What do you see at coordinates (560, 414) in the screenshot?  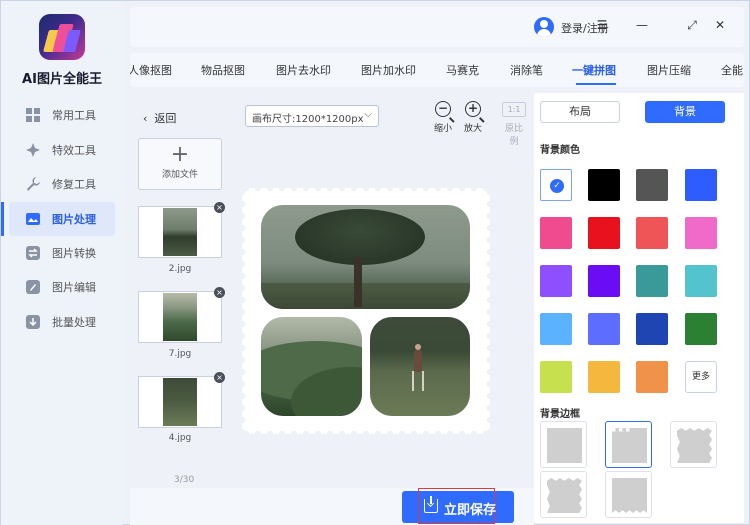 I see `bg-border-title: 背景边框` at bounding box center [560, 414].